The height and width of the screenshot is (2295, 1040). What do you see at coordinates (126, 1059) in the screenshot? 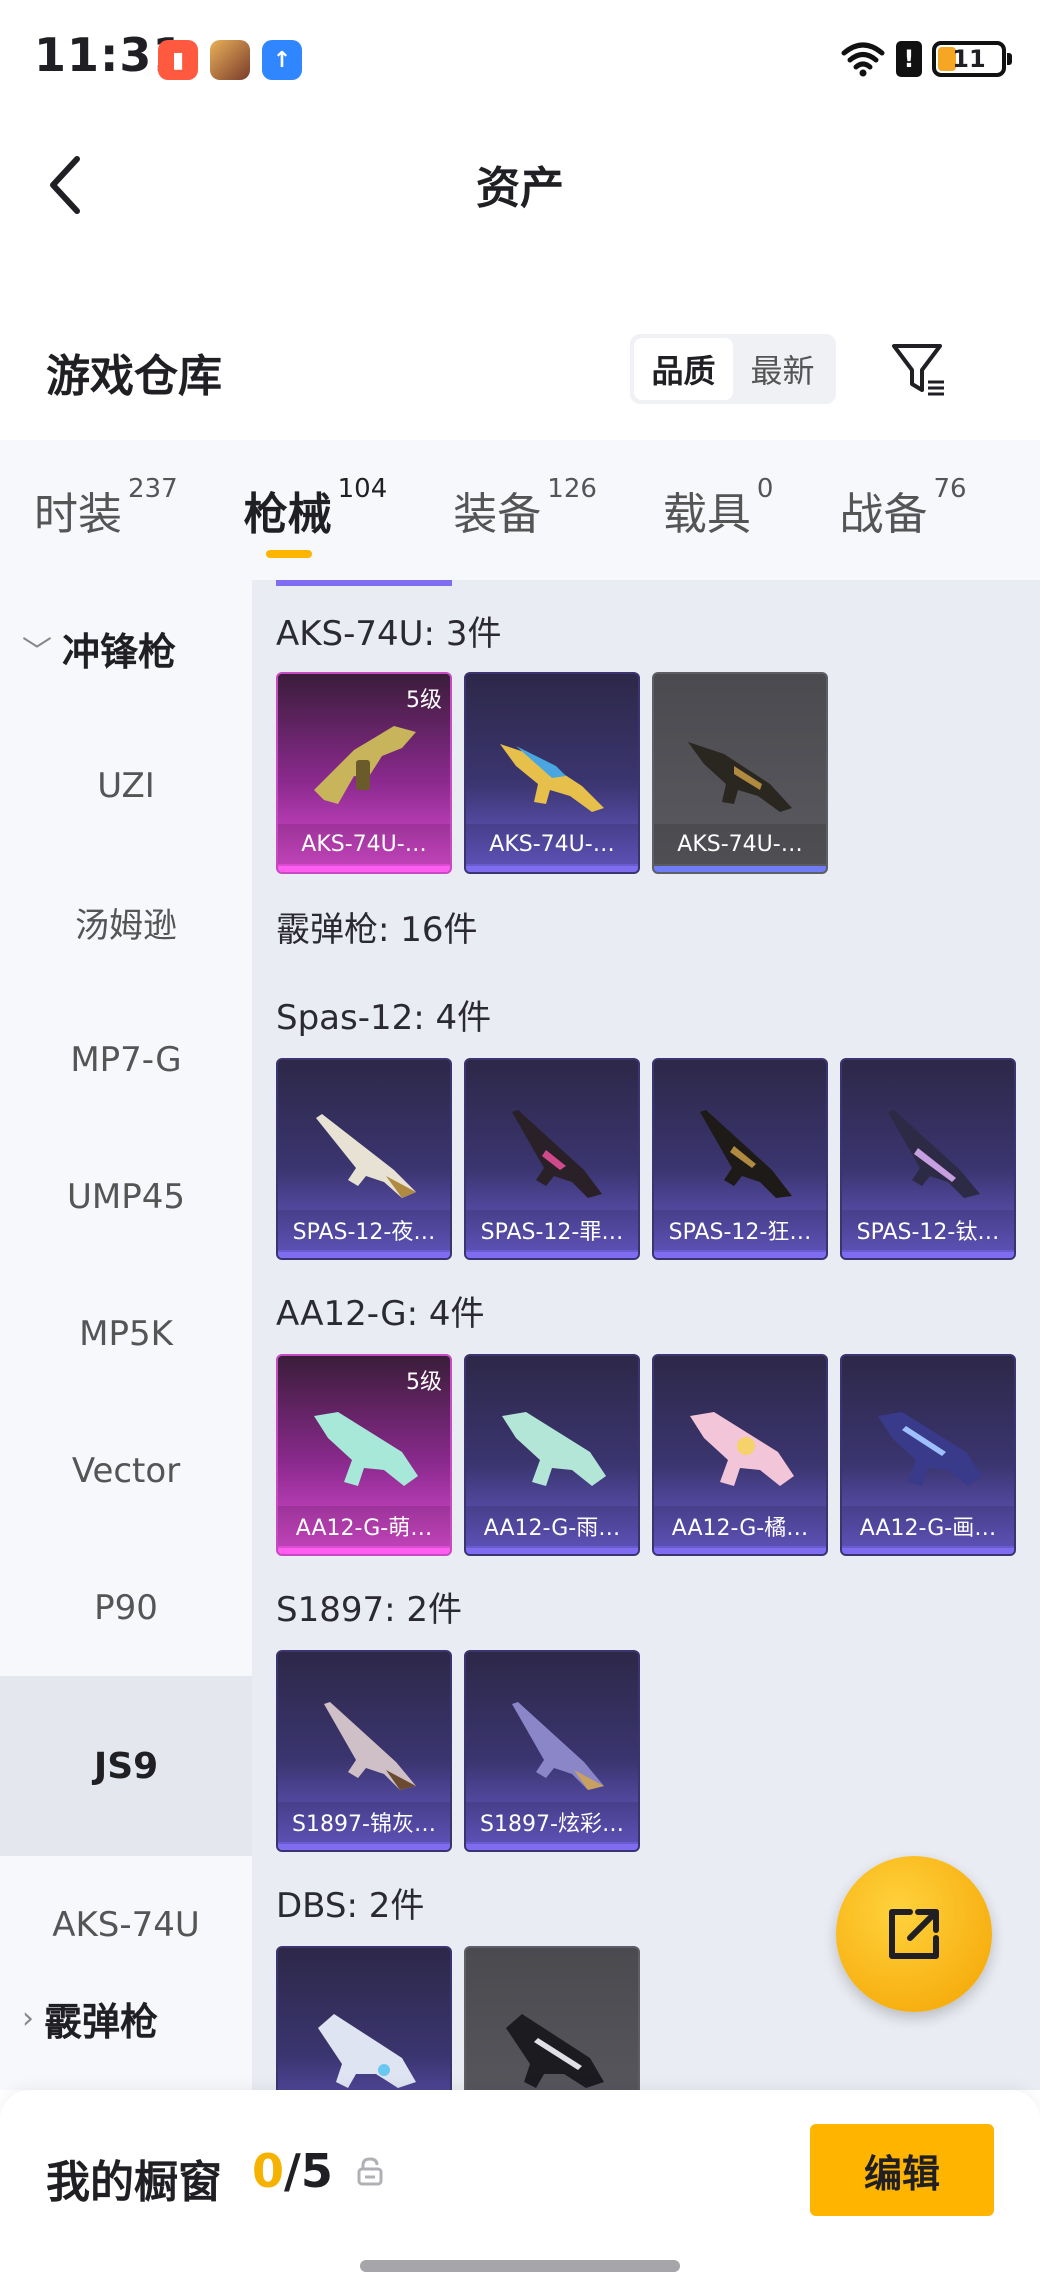
I see `sidebar-item-mp7g: MP7-G` at bounding box center [126, 1059].